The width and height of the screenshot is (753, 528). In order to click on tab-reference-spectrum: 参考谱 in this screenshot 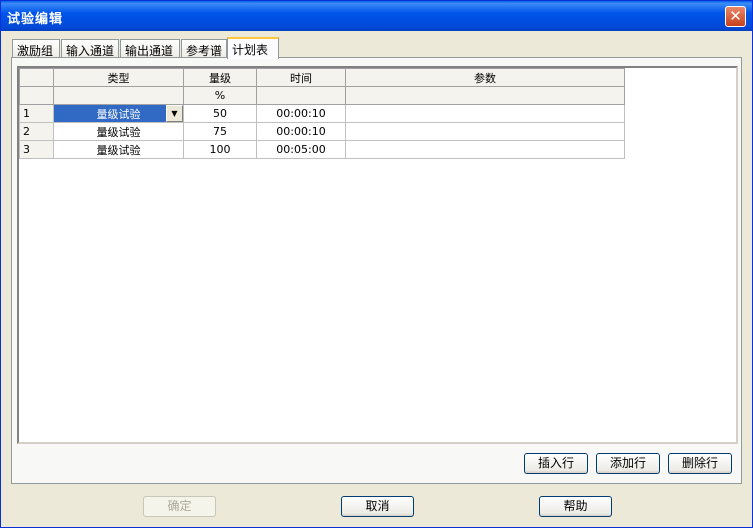, I will do `click(204, 48)`.